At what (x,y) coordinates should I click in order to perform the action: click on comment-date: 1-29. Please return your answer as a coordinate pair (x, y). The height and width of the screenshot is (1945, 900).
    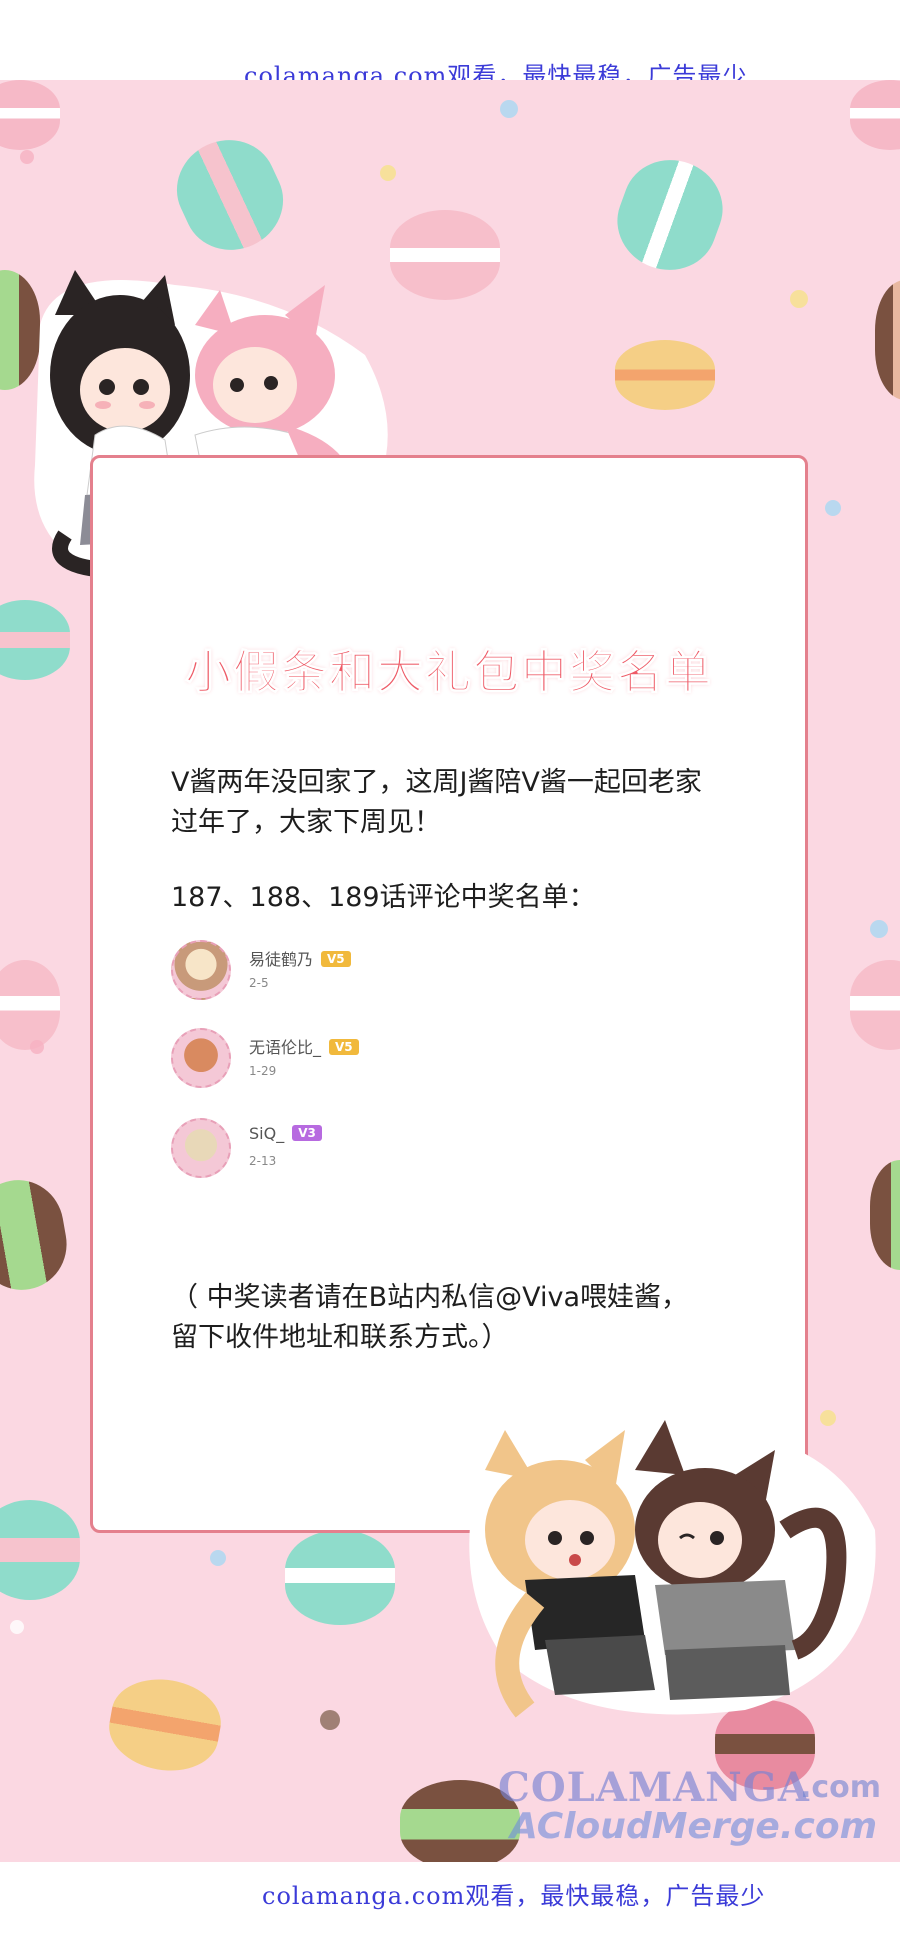
    Looking at the image, I should click on (263, 1071).